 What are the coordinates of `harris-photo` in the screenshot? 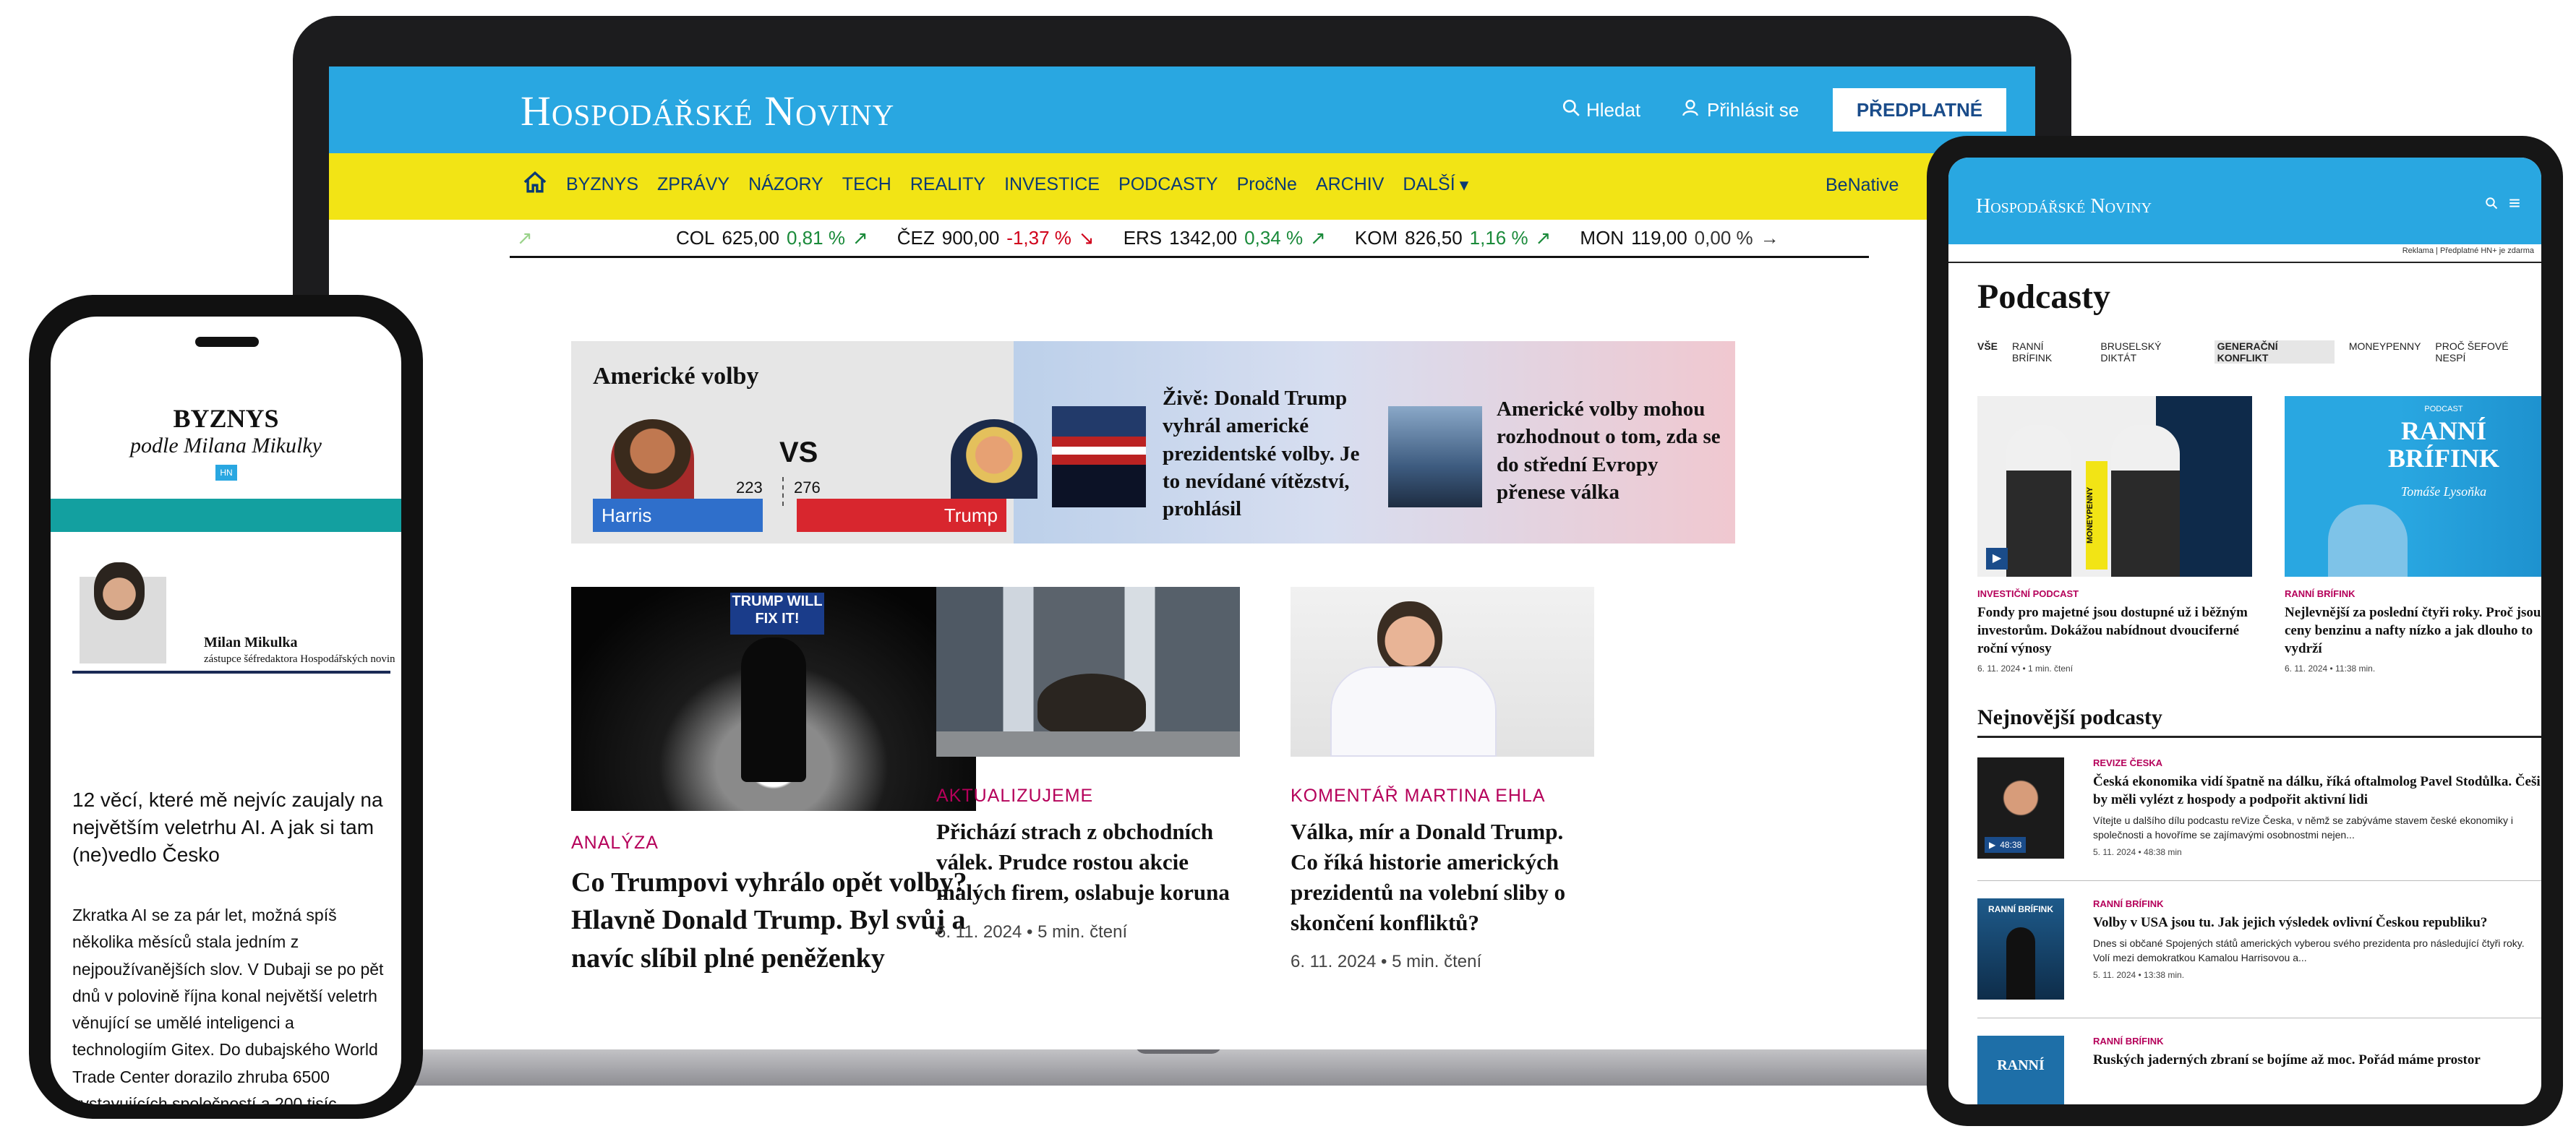 It's located at (652, 459).